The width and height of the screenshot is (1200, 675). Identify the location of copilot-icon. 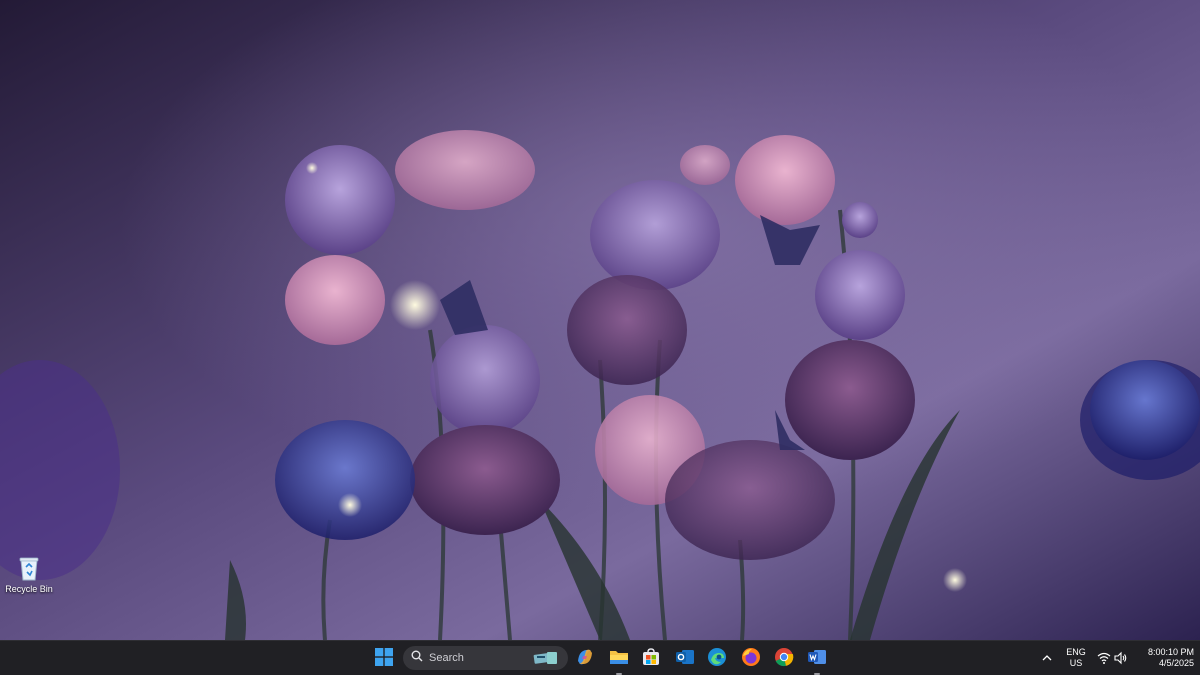
(585, 659).